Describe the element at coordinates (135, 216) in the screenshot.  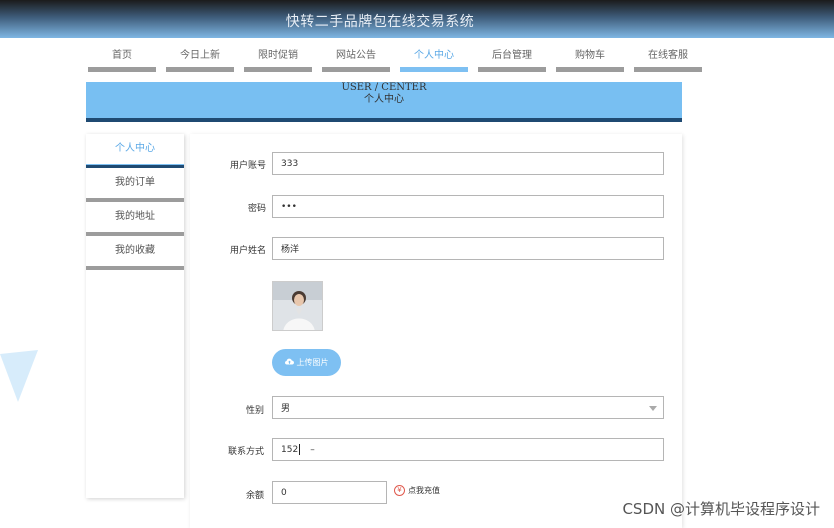
I see `sidebar-item-label: 我的地址` at that location.